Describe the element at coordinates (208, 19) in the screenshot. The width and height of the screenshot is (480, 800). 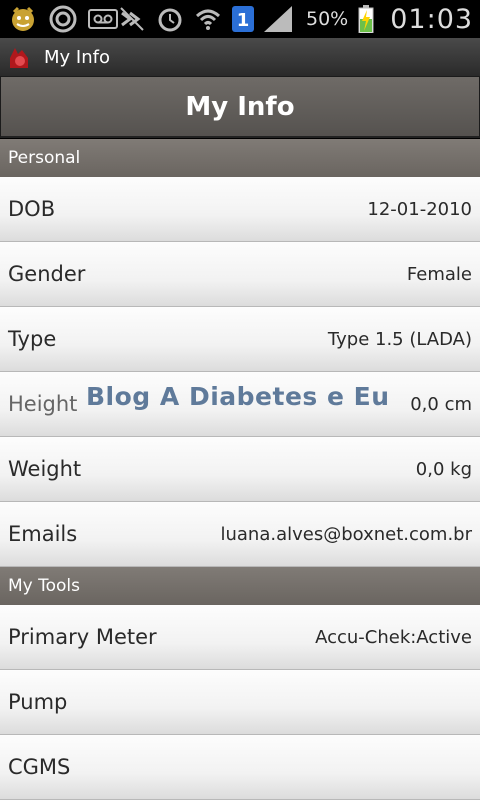
I see `wifi-icon` at that location.